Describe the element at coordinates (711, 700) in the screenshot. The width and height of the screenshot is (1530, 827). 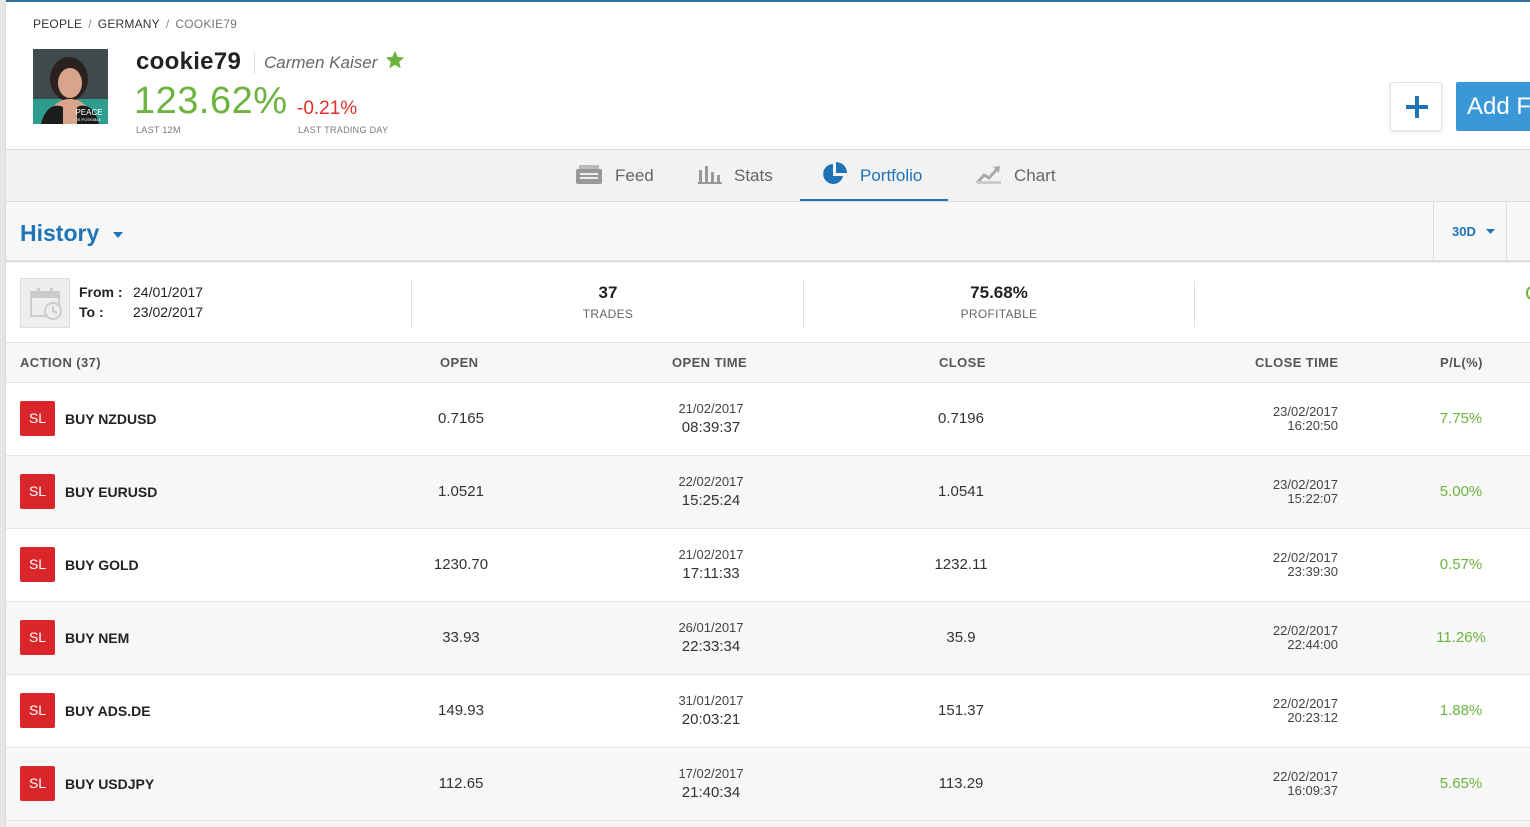
I see `open-date: 31/01/2017` at that location.